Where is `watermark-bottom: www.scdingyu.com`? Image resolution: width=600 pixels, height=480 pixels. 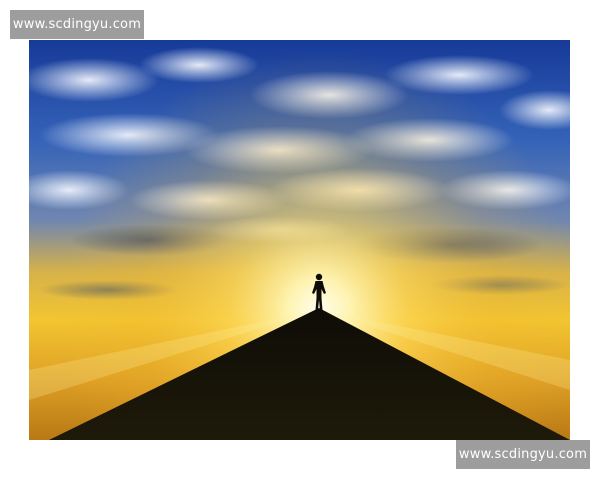 watermark-bottom: www.scdingyu.com is located at coordinates (523, 454).